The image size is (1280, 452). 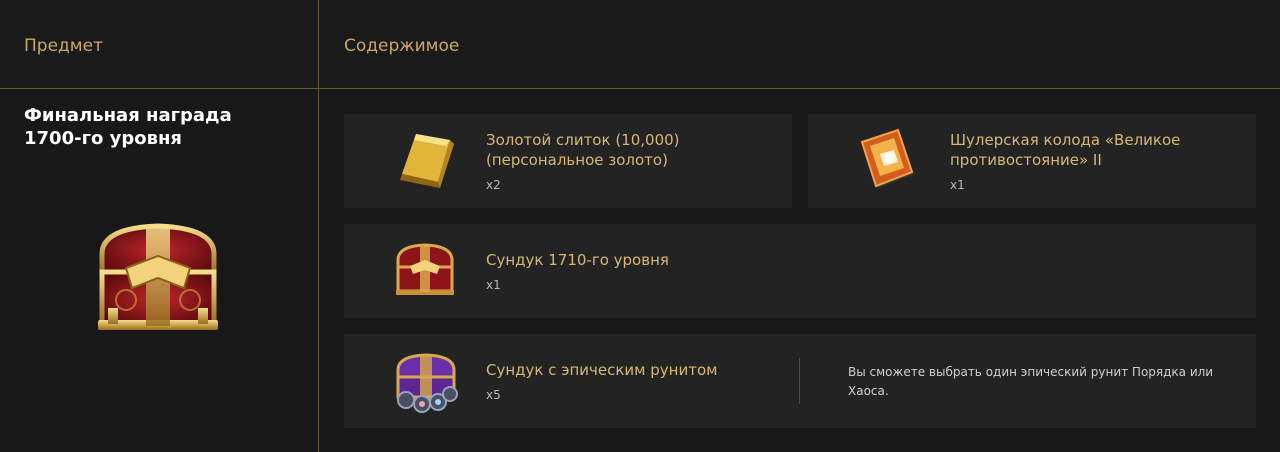 What do you see at coordinates (402, 46) in the screenshot?
I see `header-contents-label: Содержимое` at bounding box center [402, 46].